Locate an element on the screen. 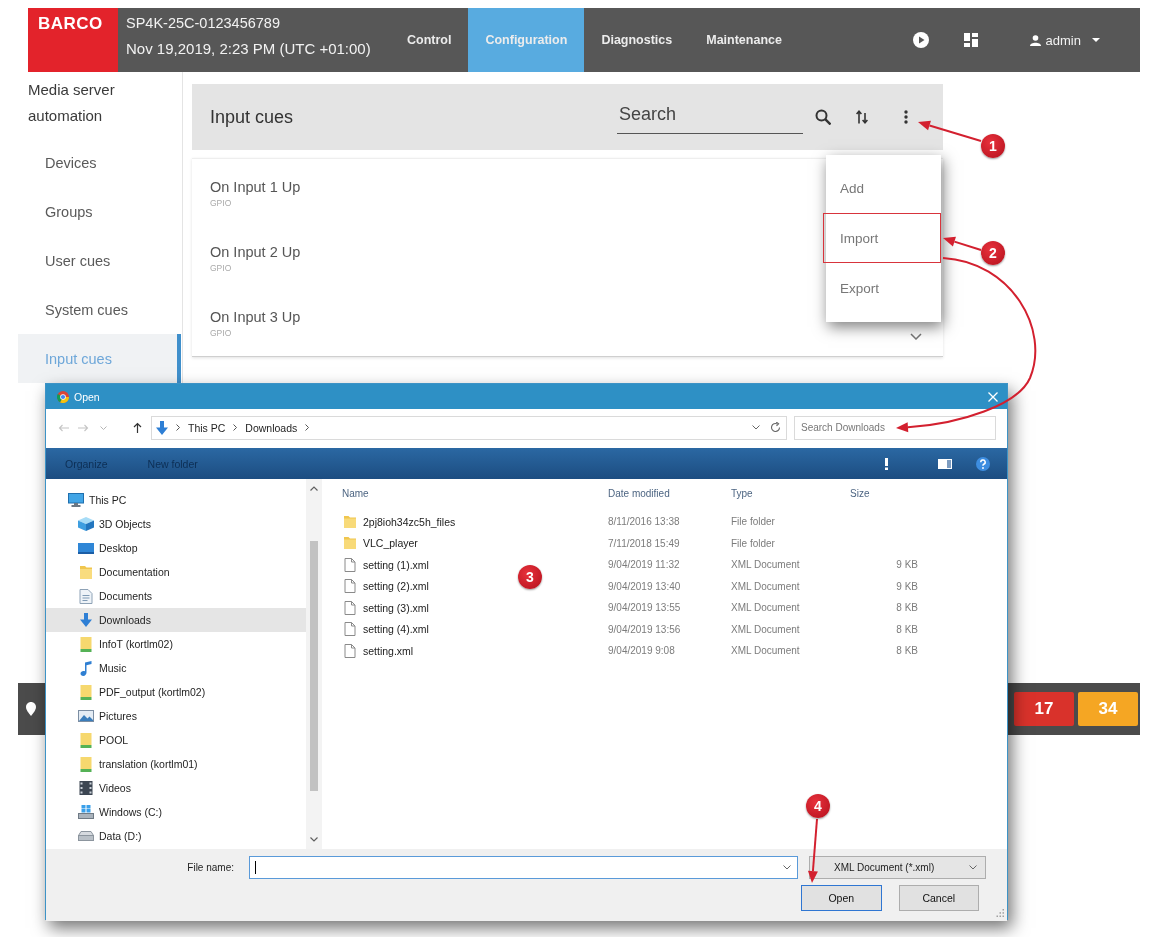  nav-tab: Control is located at coordinates (429, 40).